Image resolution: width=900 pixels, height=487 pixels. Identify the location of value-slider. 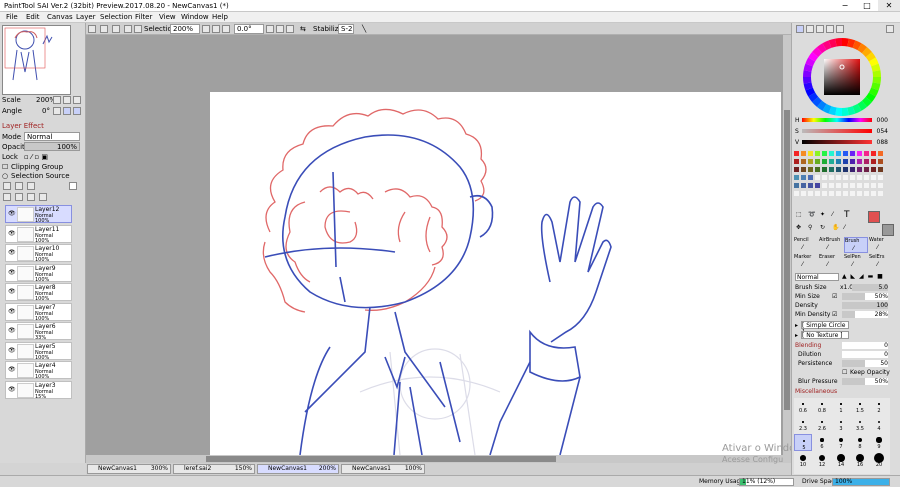
(837, 142).